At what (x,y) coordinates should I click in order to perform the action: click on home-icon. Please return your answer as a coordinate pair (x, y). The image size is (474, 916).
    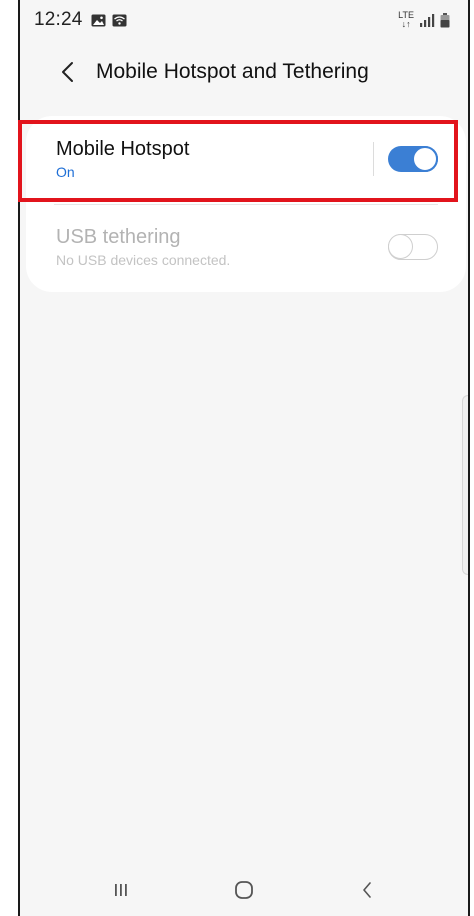
    Looking at the image, I should click on (244, 890).